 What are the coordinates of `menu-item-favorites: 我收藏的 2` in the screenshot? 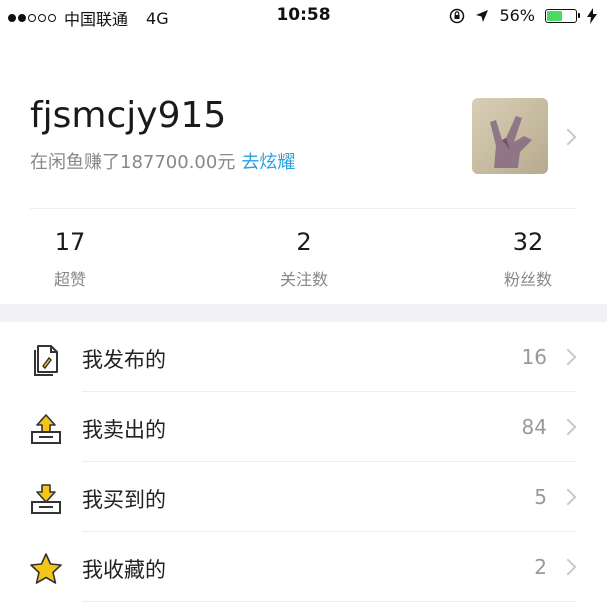 It's located at (303, 567).